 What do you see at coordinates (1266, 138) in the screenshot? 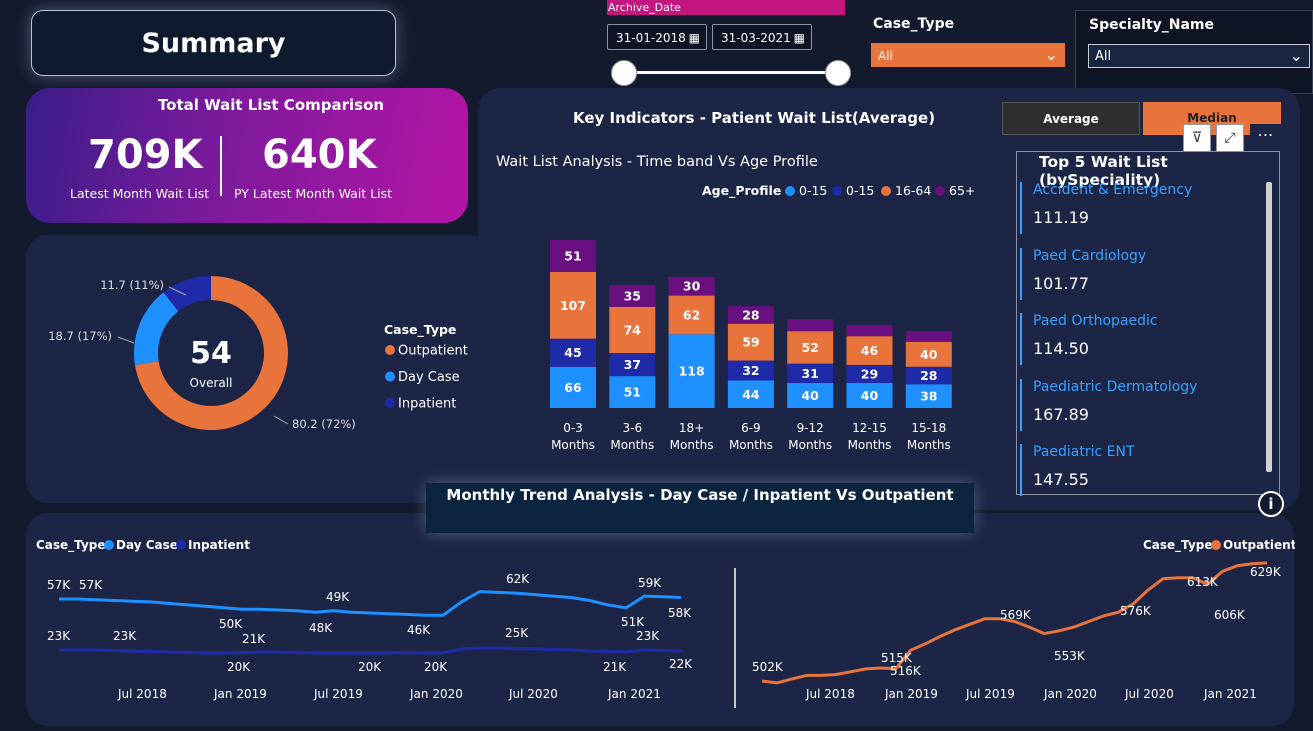
I see `more-options-icon: ⋯` at bounding box center [1266, 138].